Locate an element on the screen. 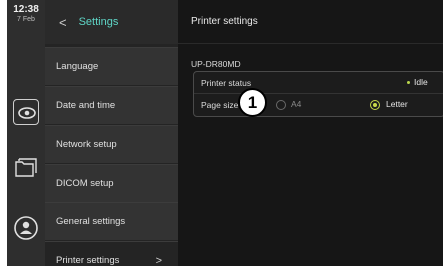  page-title: Printer settings is located at coordinates (310, 22).